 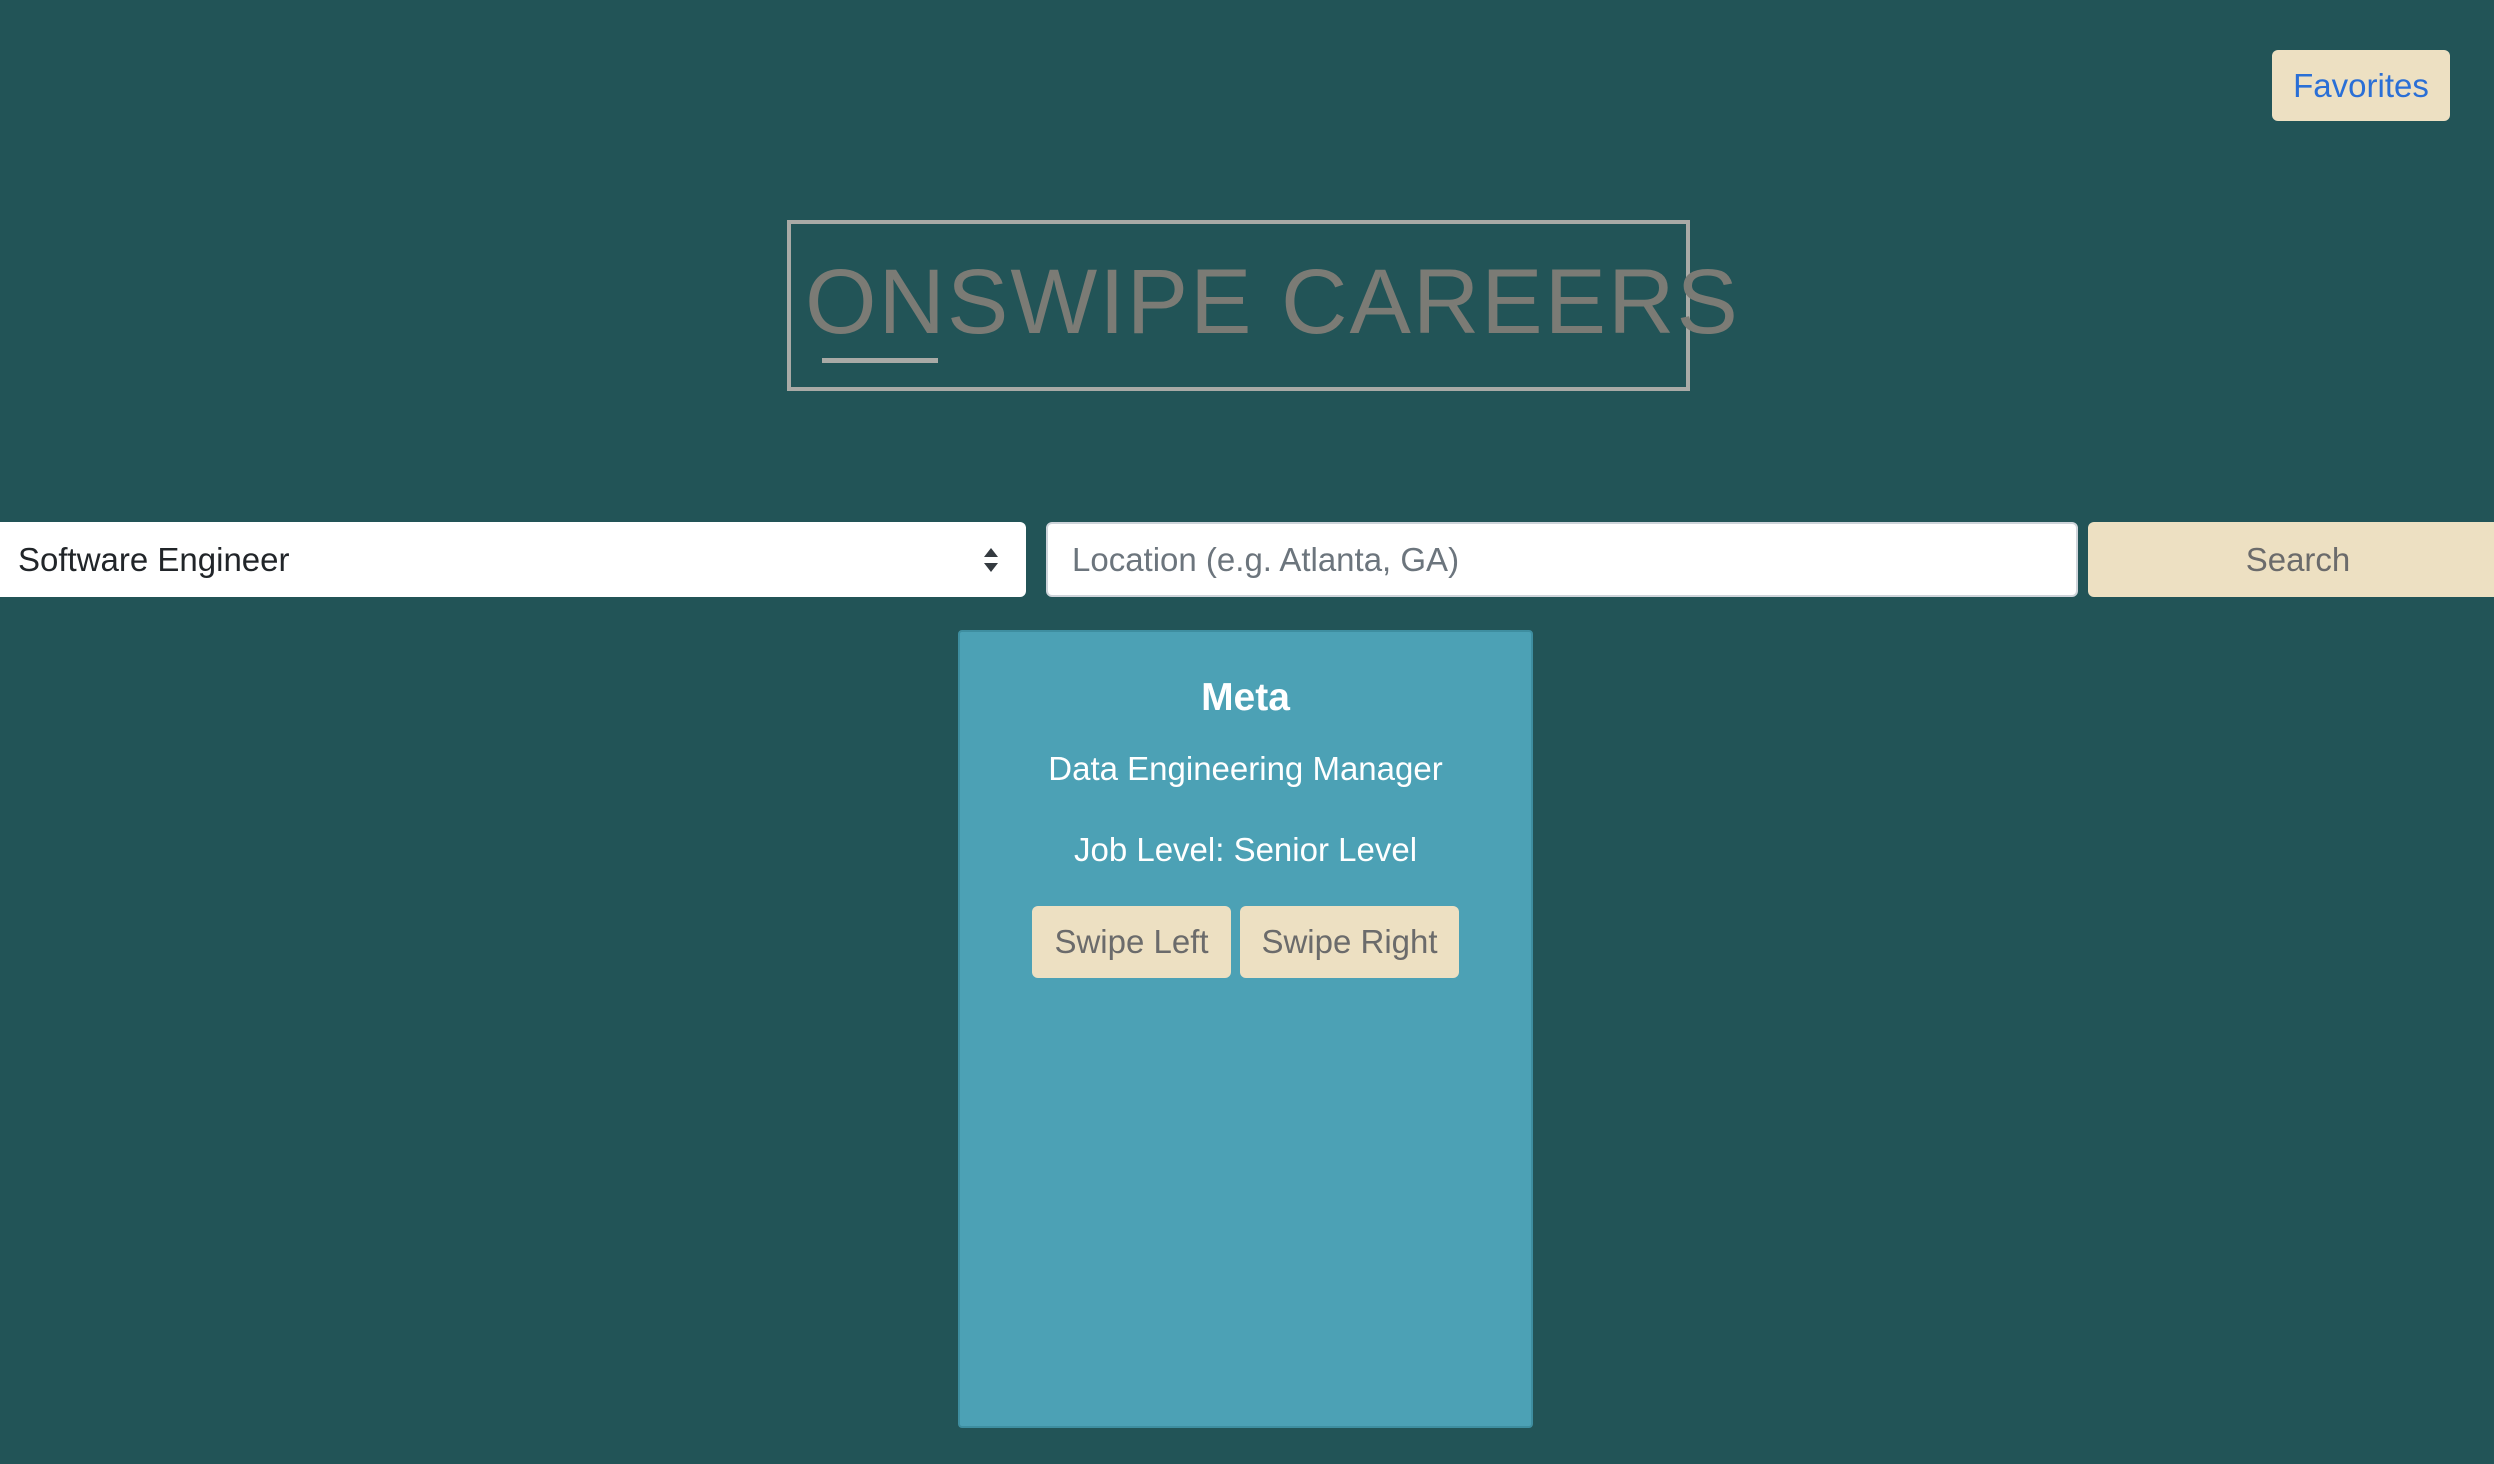 I want to click on logo-text: ONSWIPE CAREERS, so click(x=1272, y=302).